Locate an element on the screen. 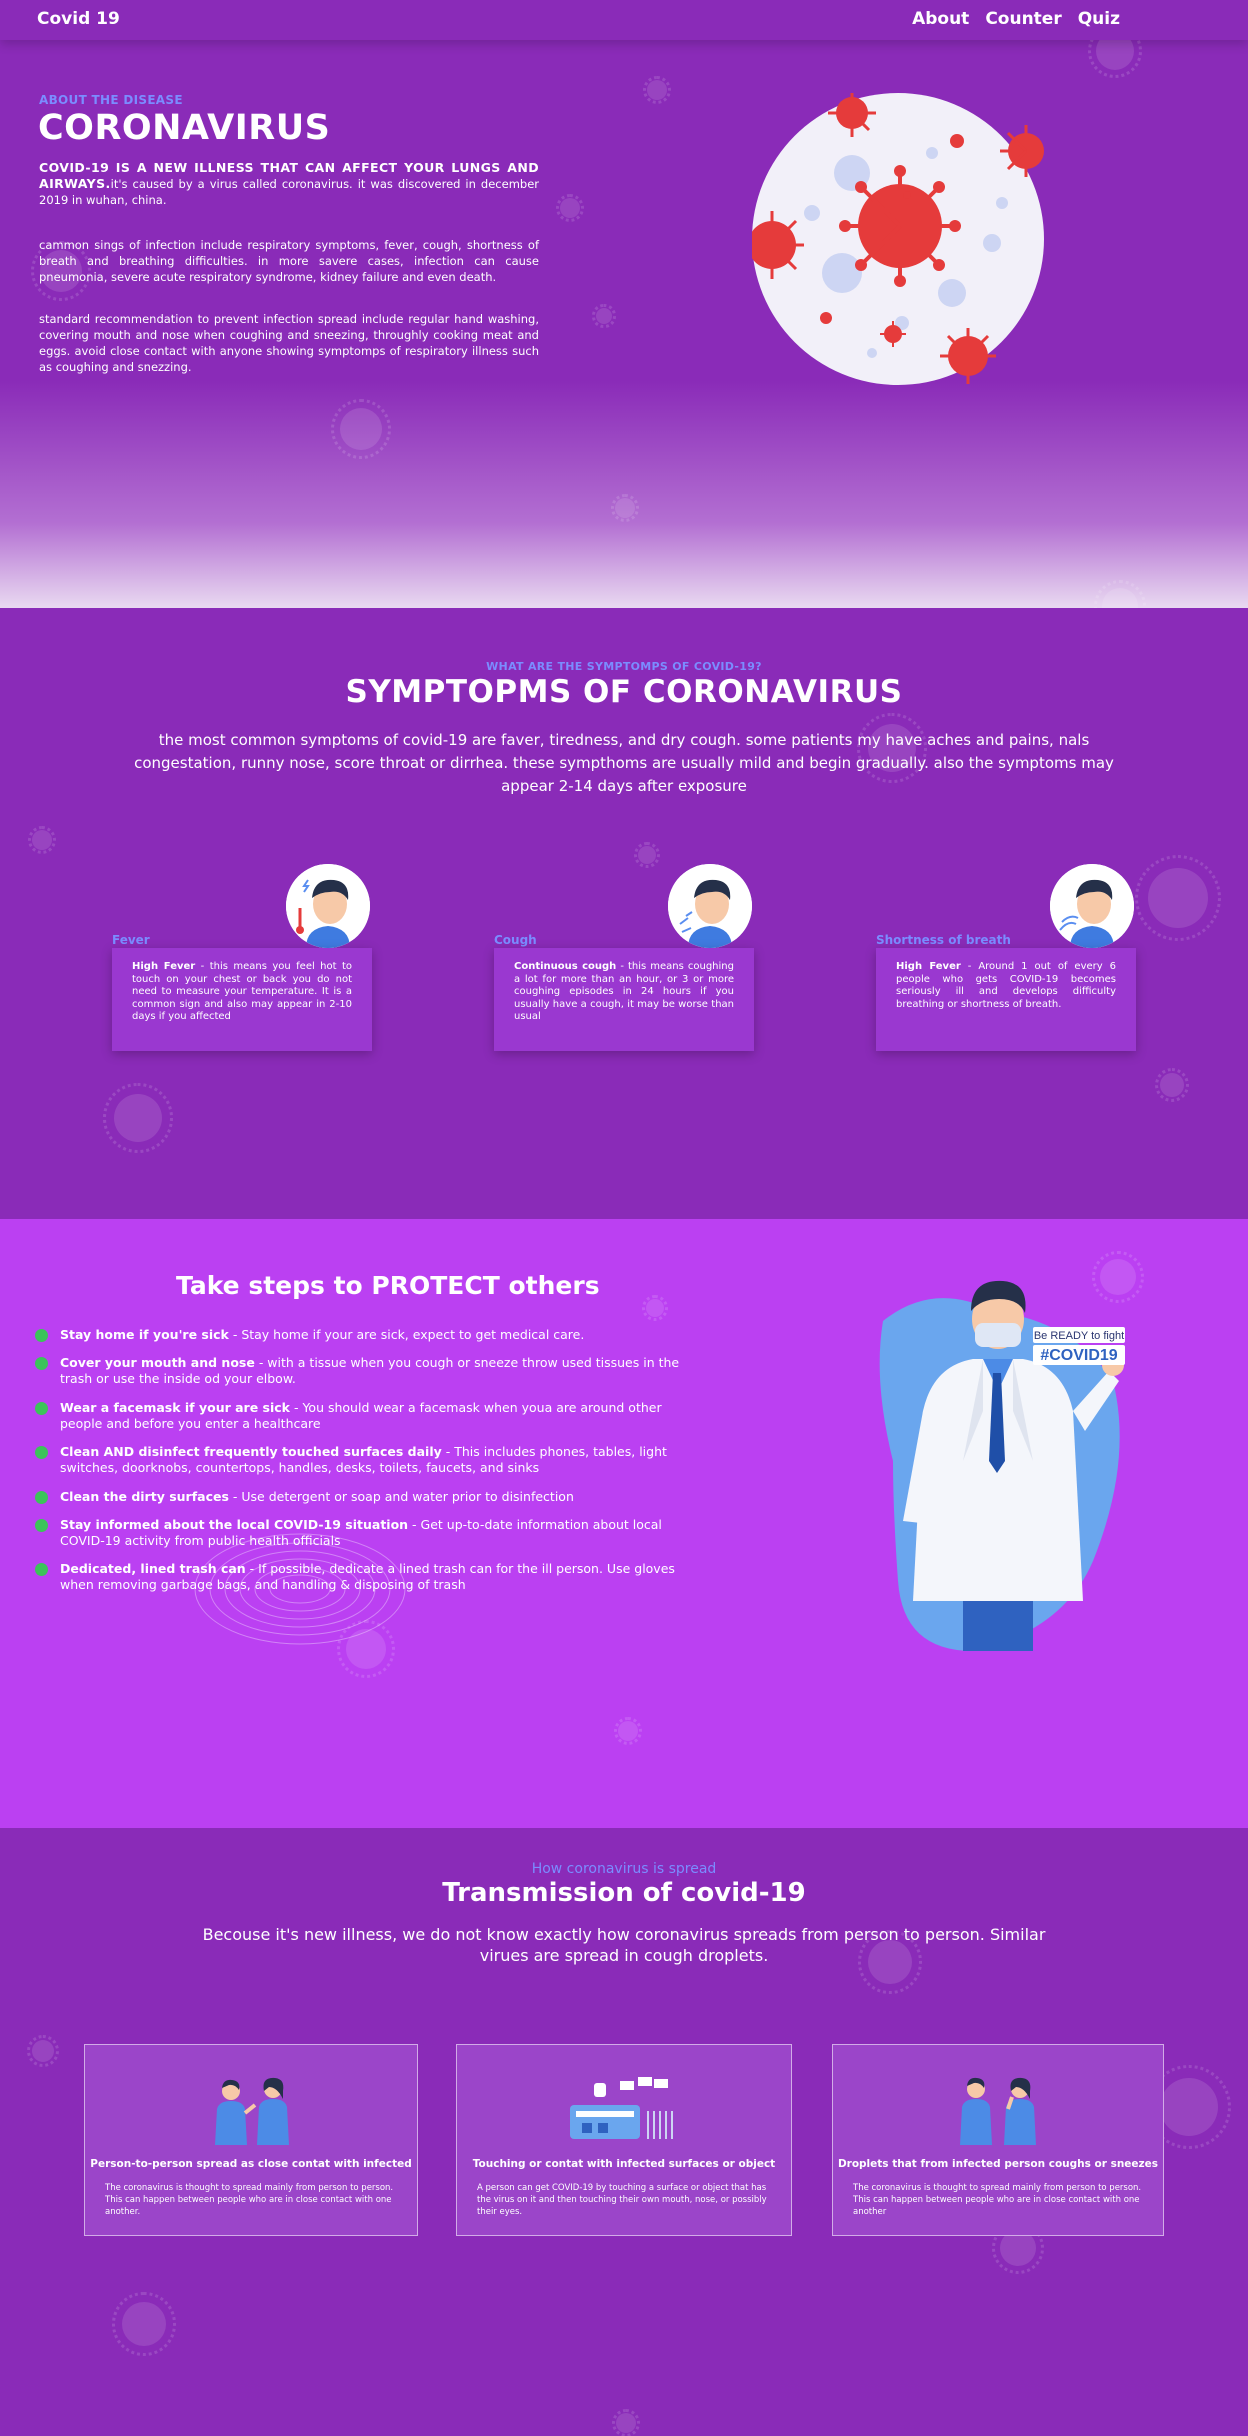 The image size is (1248, 2436). nav-link-quiz: Quiz is located at coordinates (1099, 19).